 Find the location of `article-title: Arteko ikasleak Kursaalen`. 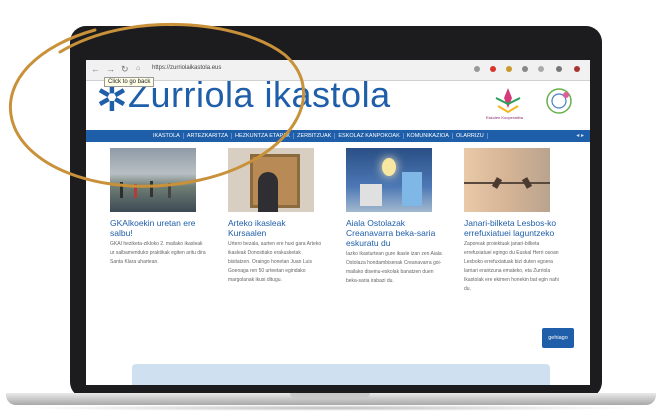

article-title: Arteko ikasleak Kursaalen is located at coordinates (276, 228).